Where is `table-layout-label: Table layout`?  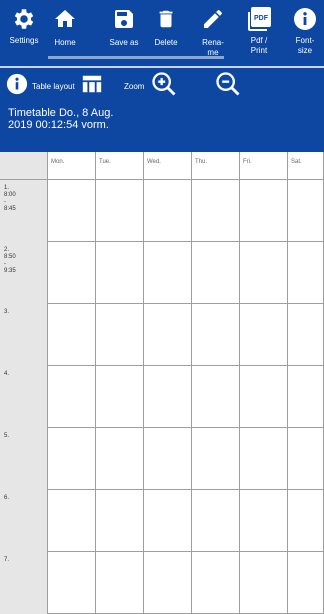 table-layout-label: Table layout is located at coordinates (53, 86).